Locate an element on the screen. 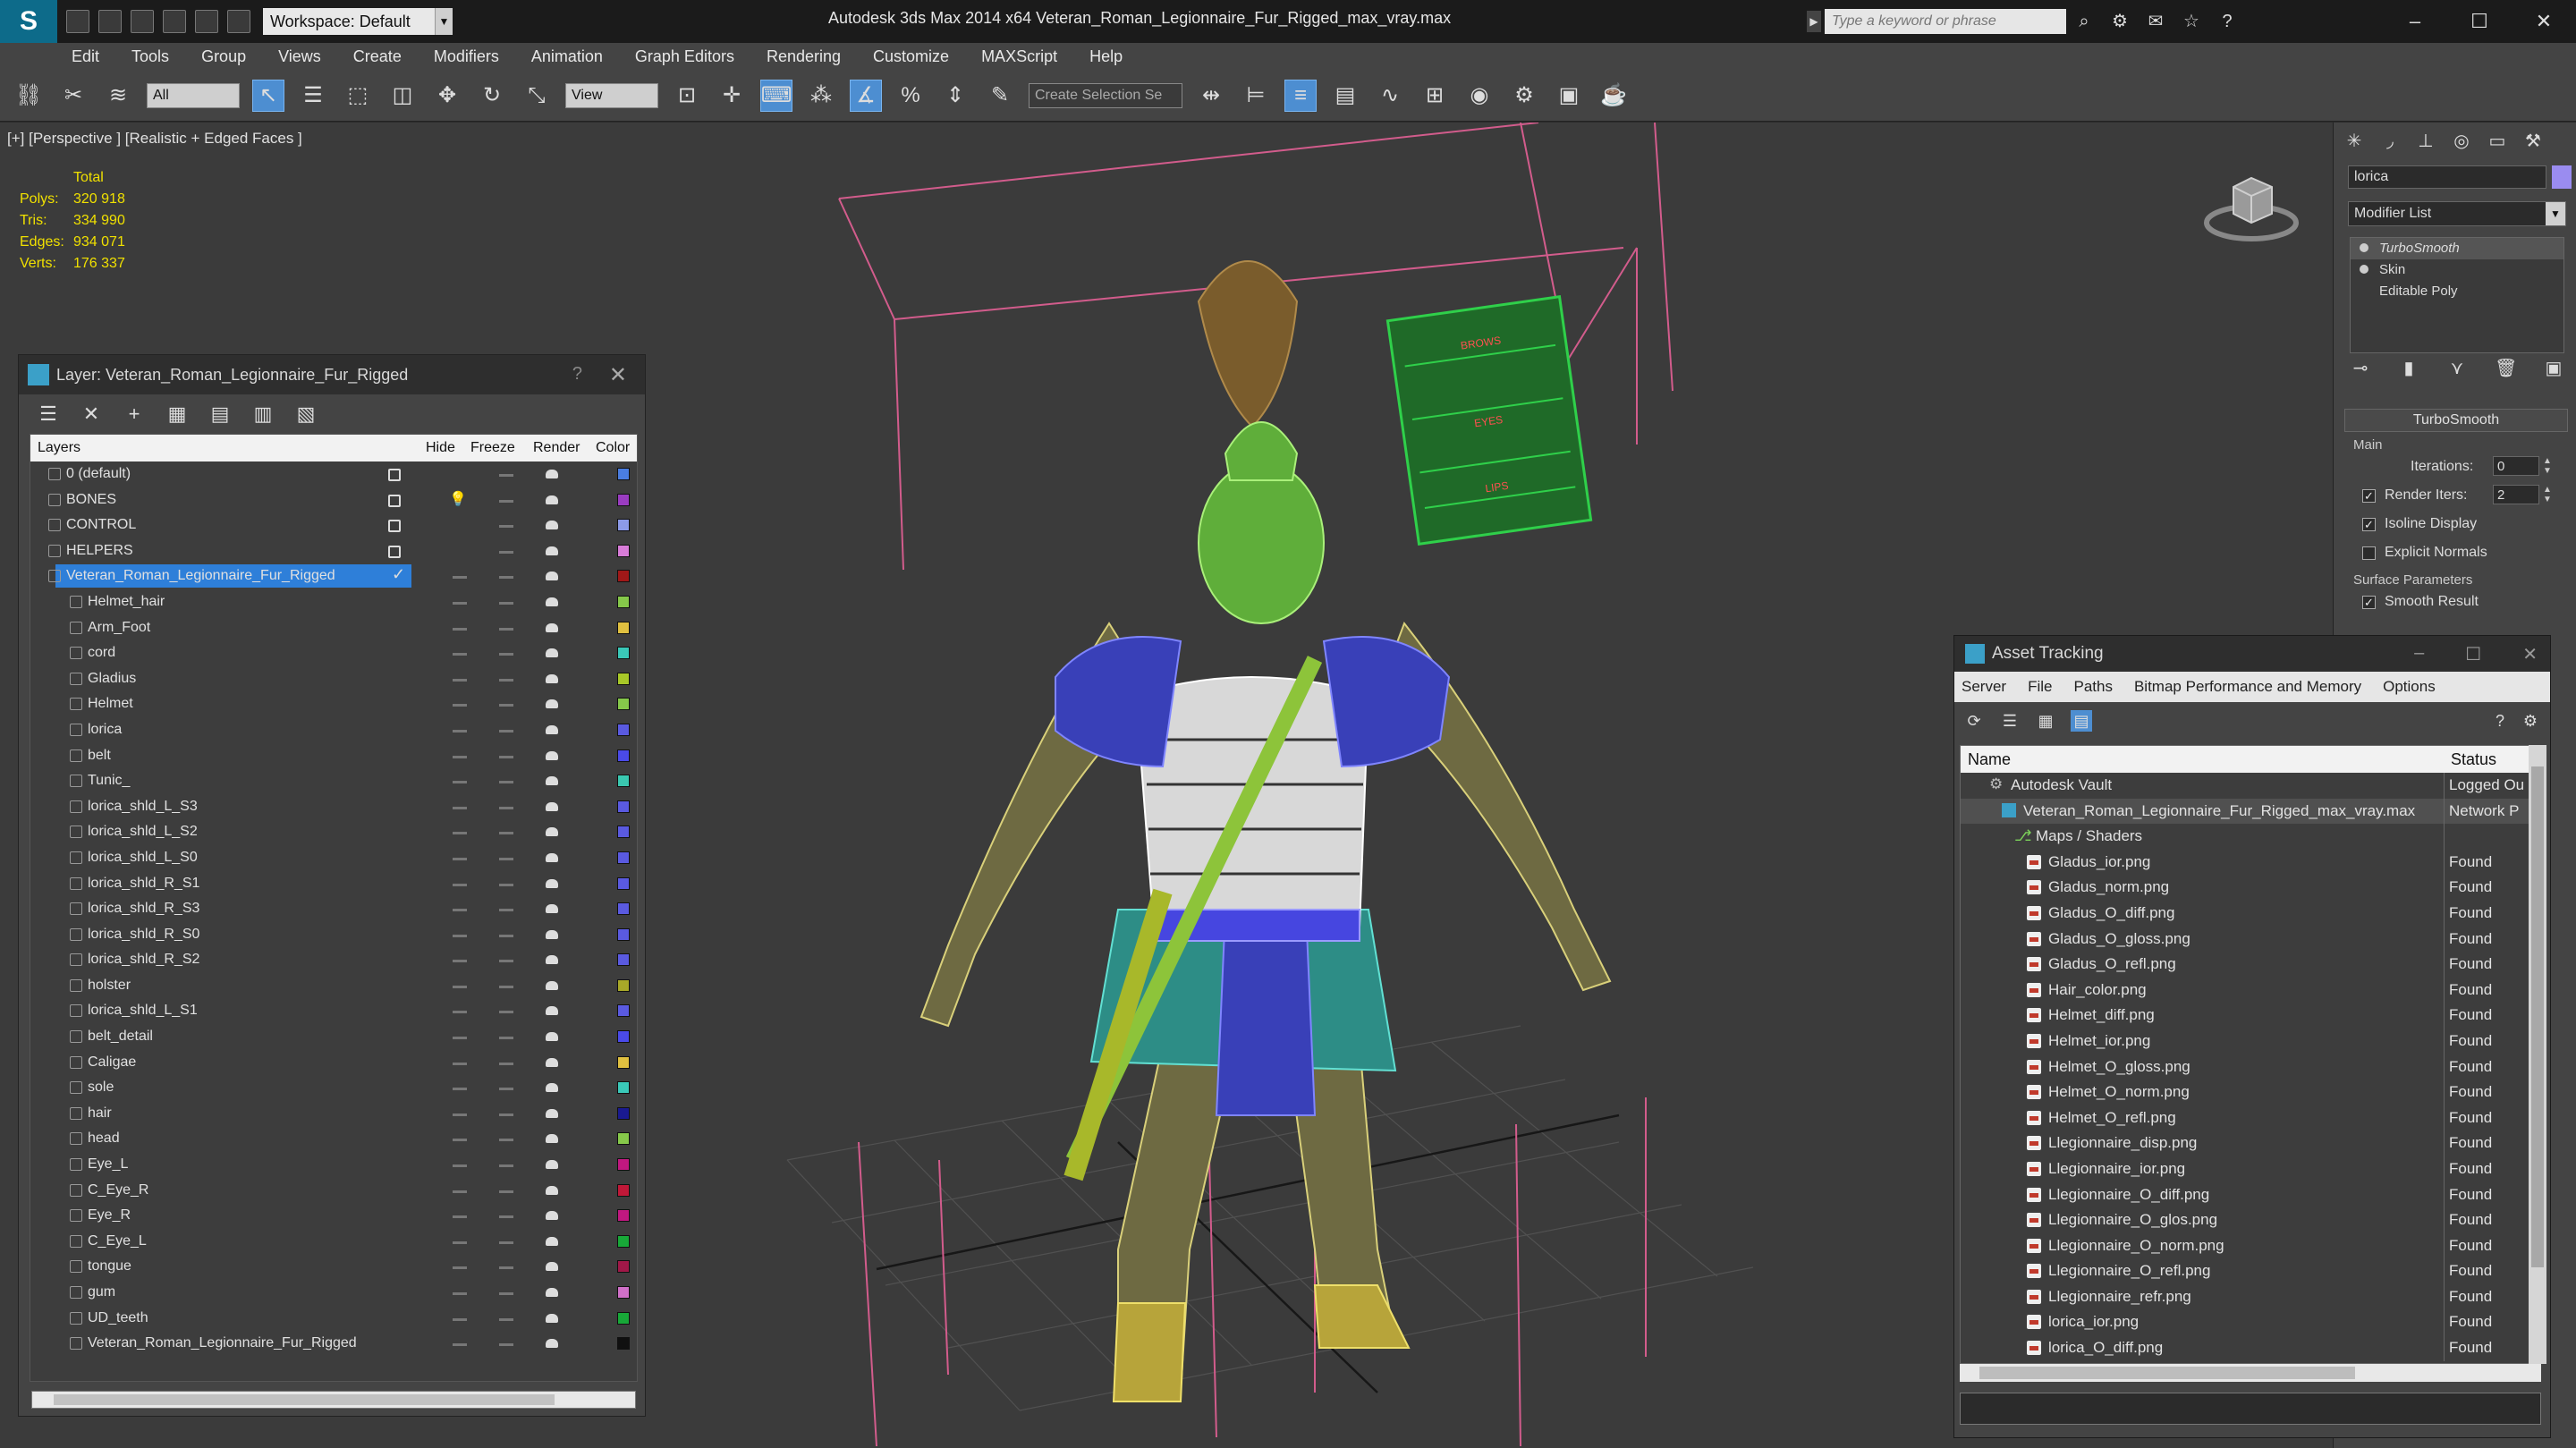 This screenshot has height=1448, width=2576. layer-name: Helmet_hair is located at coordinates (126, 602).